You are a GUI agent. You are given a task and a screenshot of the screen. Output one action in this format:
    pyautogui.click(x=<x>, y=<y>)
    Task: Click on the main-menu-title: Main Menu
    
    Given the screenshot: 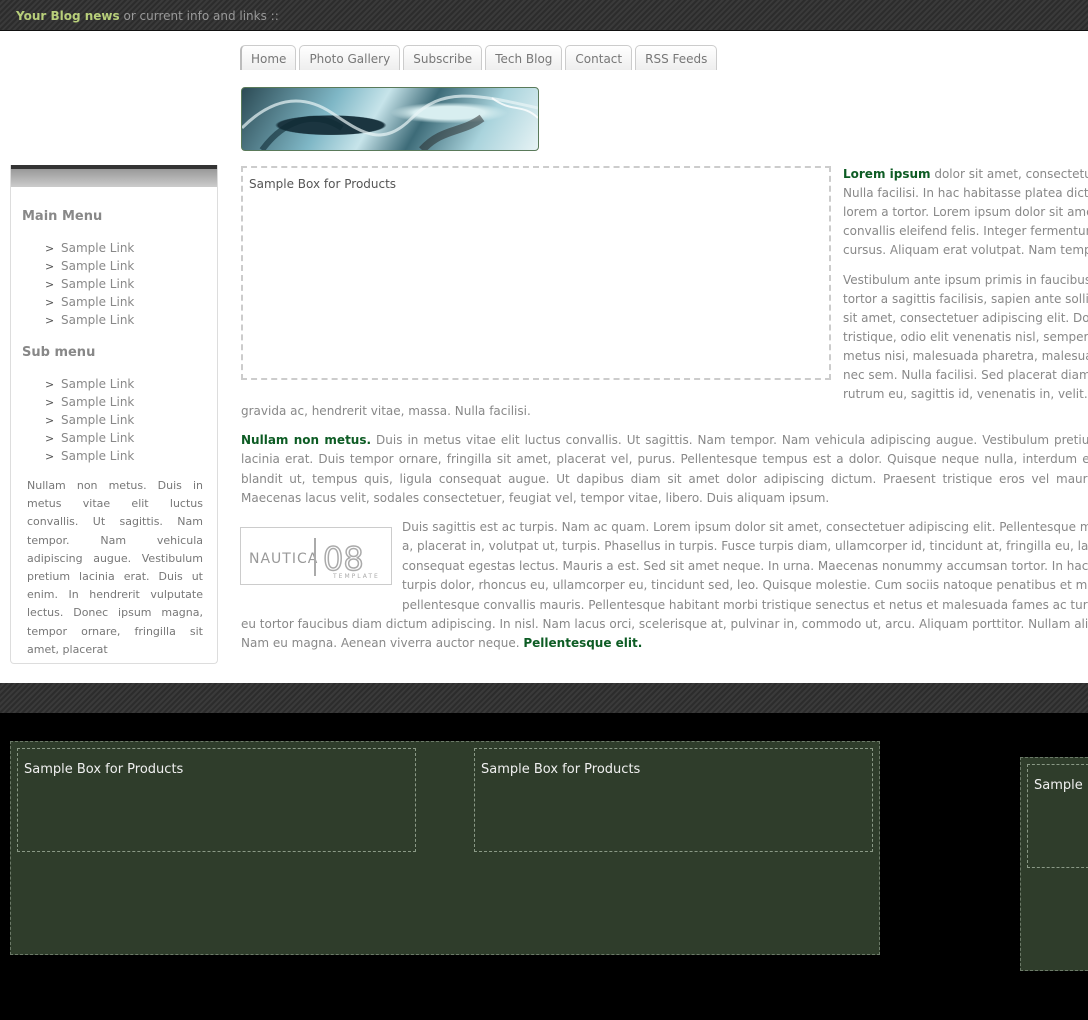 What is the action you would take?
    pyautogui.click(x=62, y=216)
    